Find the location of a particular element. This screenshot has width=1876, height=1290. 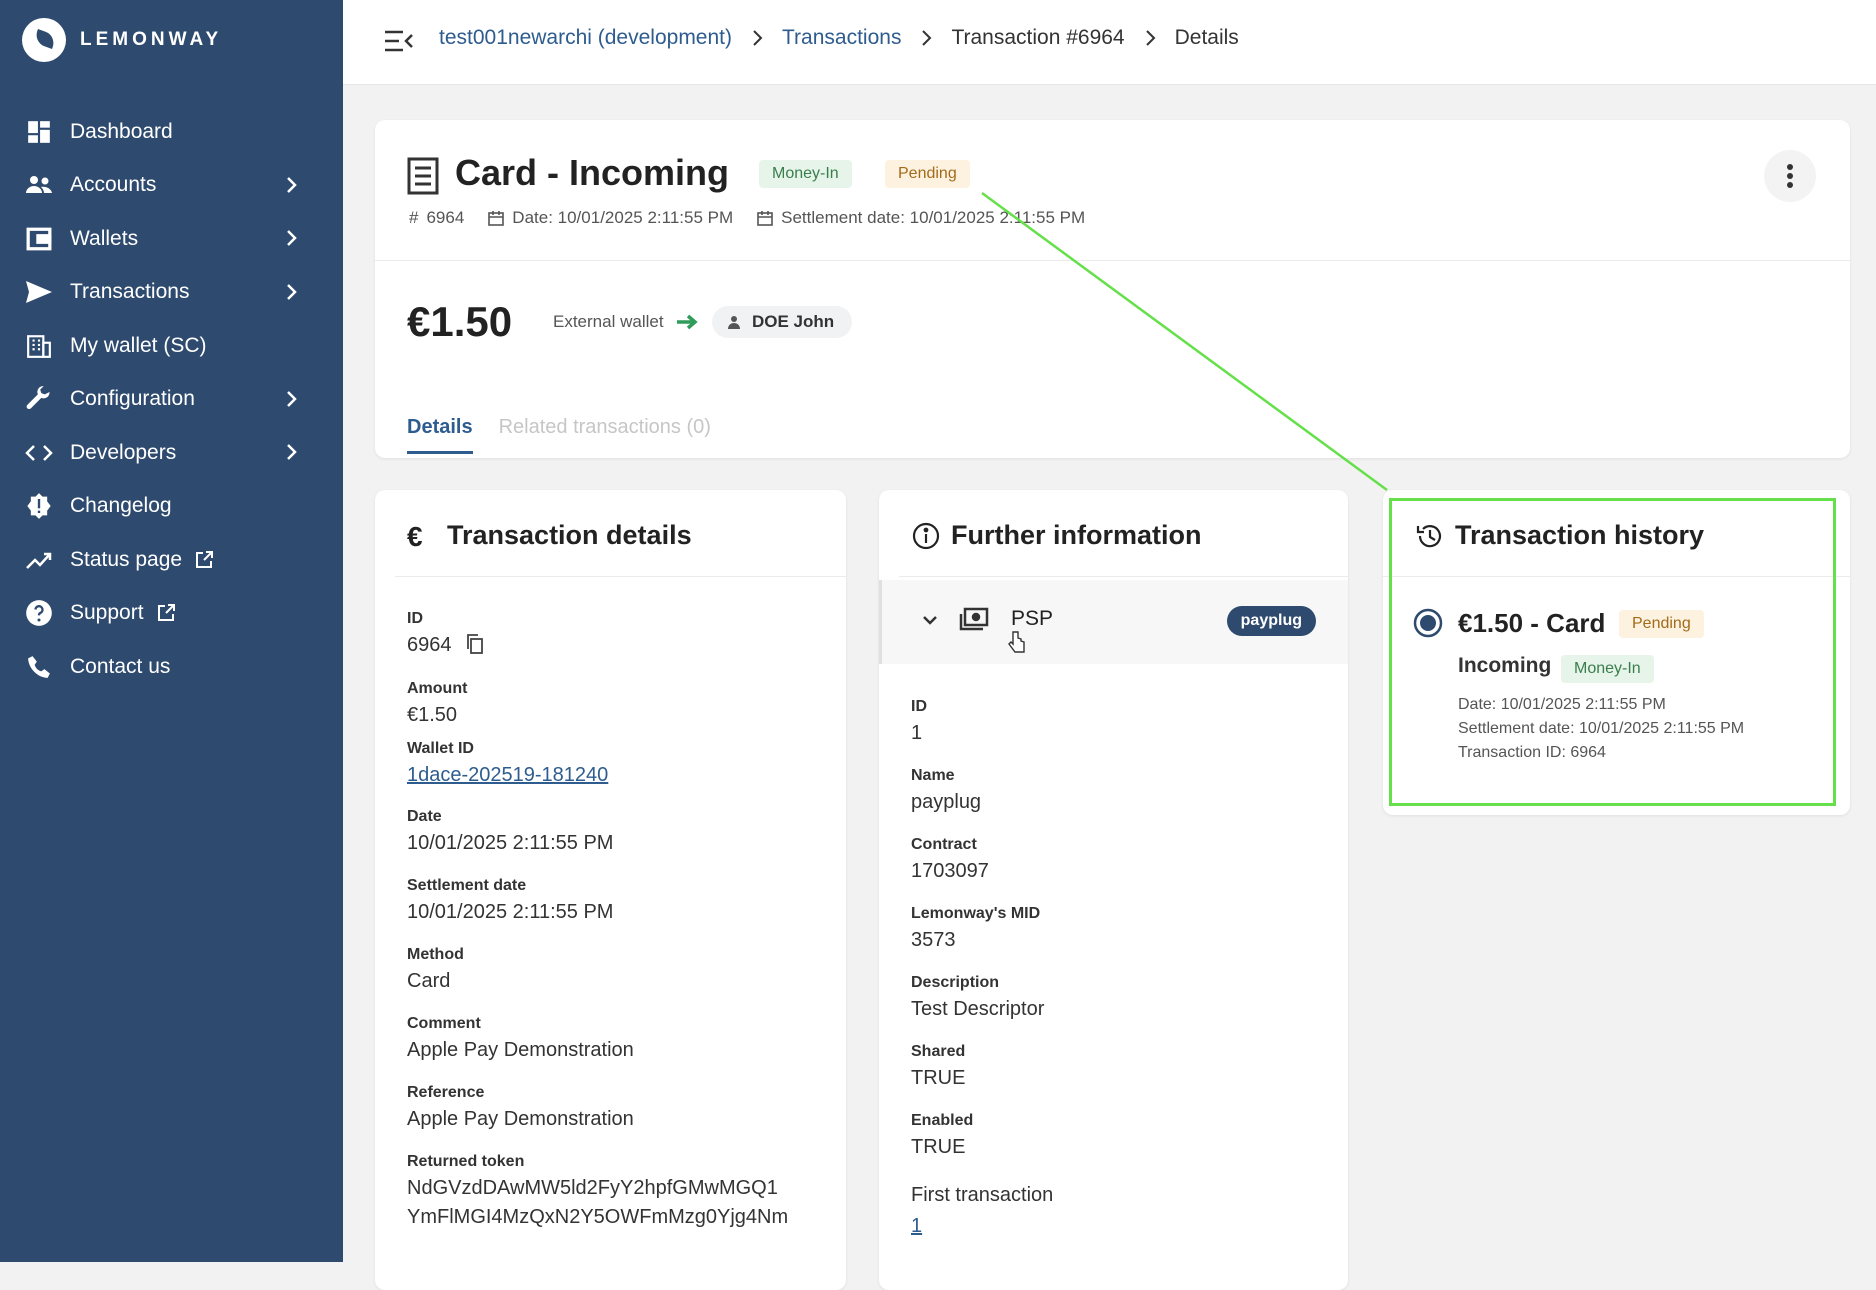

sidebar-item-my-wallet: My wallet (SC) is located at coordinates (171, 346).